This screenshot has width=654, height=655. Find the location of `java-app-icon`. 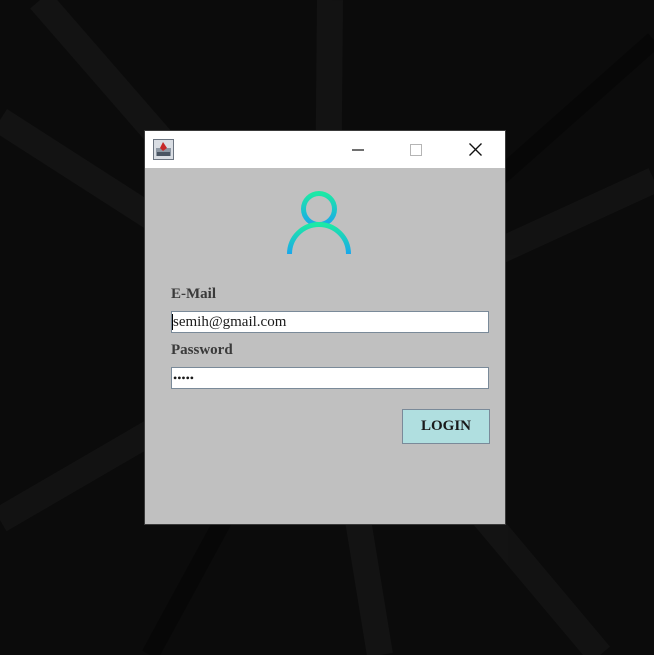

java-app-icon is located at coordinates (163, 149).